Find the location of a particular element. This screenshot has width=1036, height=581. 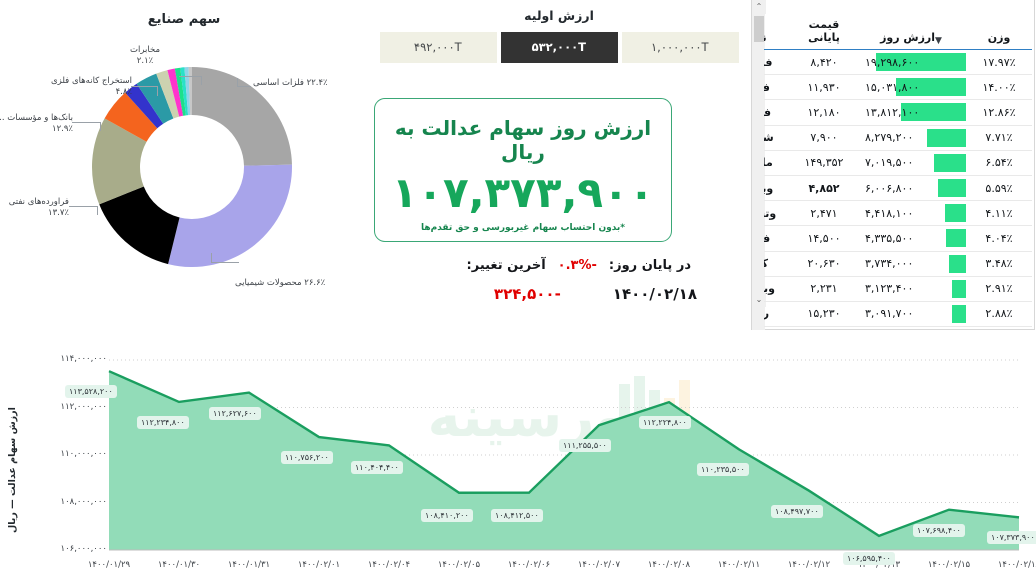

chart-point-label: ۱۰۷,۳۷۳,۹۰۰ is located at coordinates (1012, 538).